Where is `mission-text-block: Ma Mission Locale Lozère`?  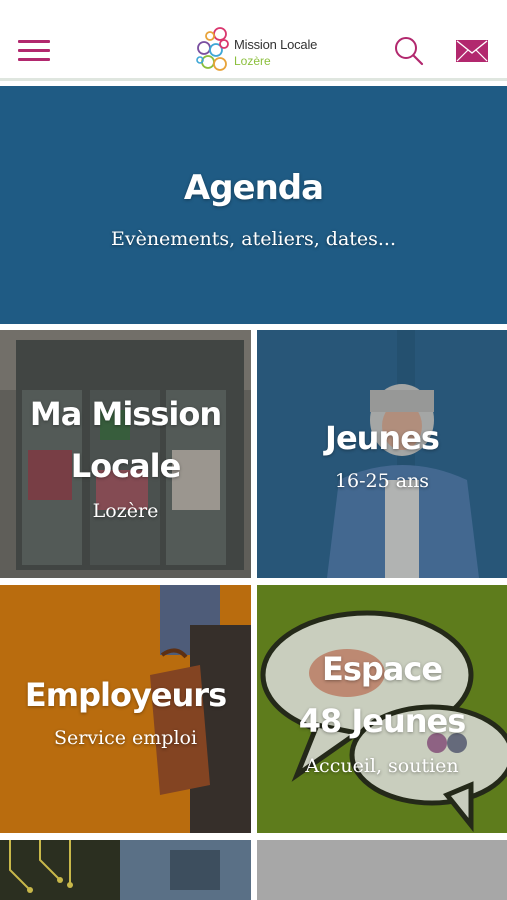
mission-text-block: Ma Mission Locale Lozère is located at coordinates (125, 455).